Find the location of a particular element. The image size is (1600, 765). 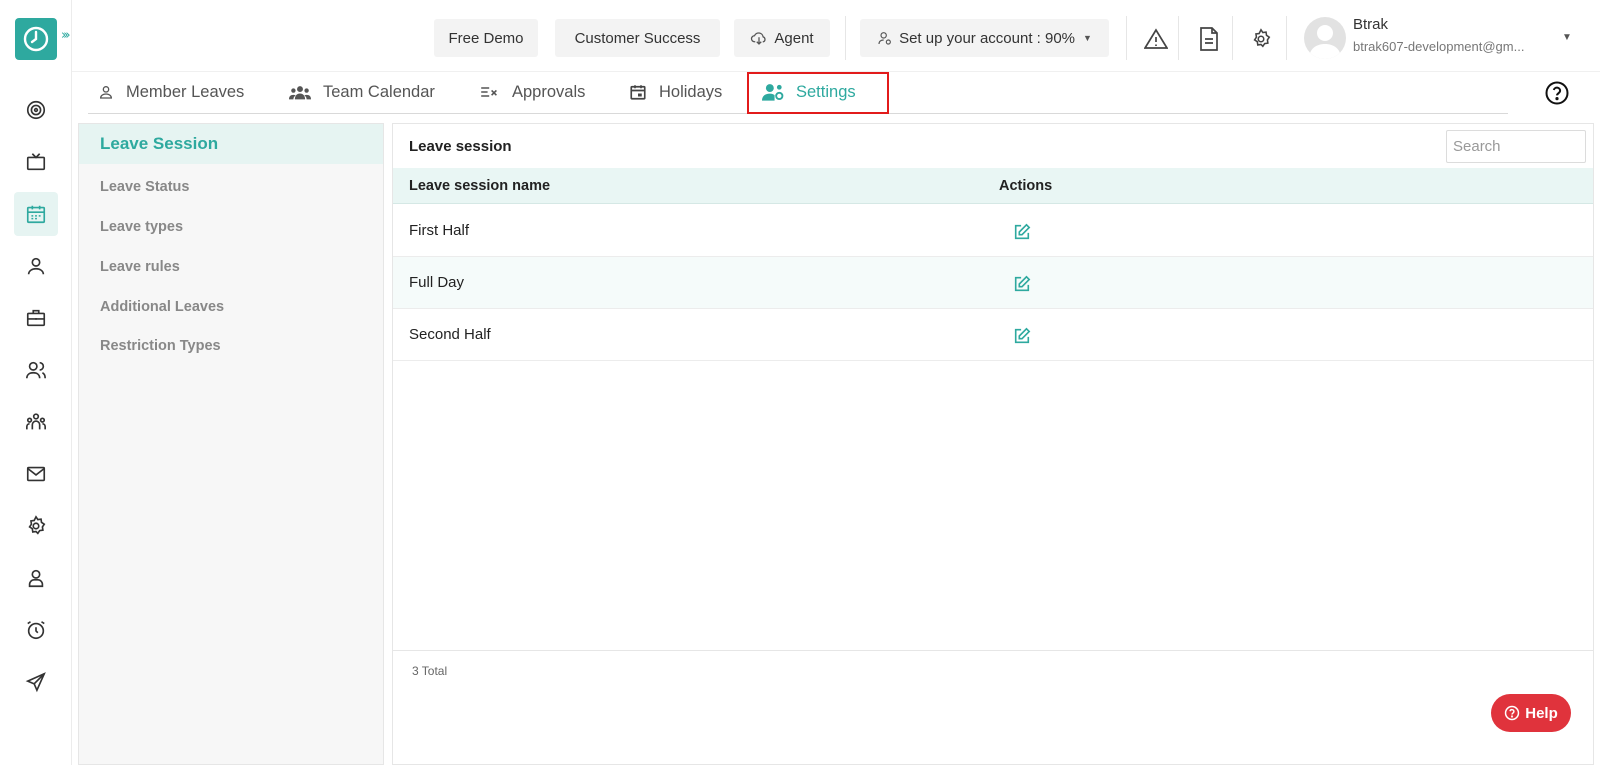

rail-send is located at coordinates (36, 682).